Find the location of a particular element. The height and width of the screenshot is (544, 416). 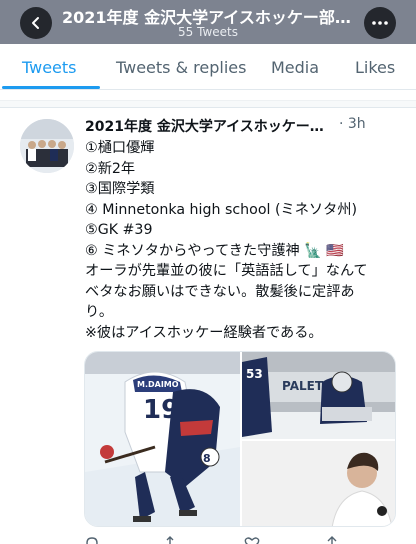

tab-tweets-replies: Tweets & replies is located at coordinates (181, 67).